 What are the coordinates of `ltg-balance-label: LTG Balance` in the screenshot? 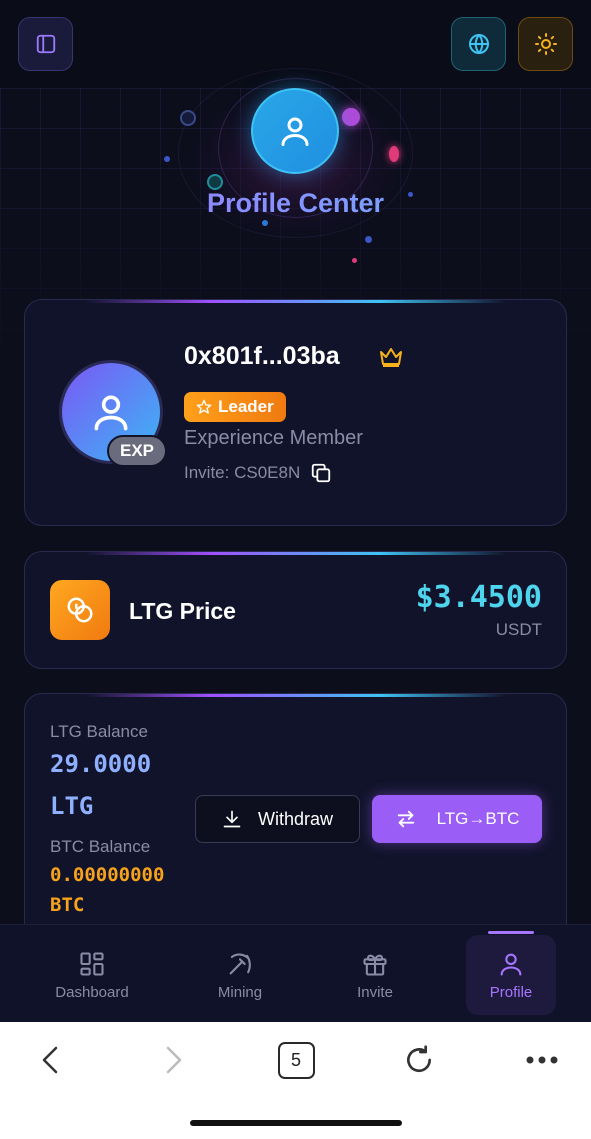 It's located at (99, 731).